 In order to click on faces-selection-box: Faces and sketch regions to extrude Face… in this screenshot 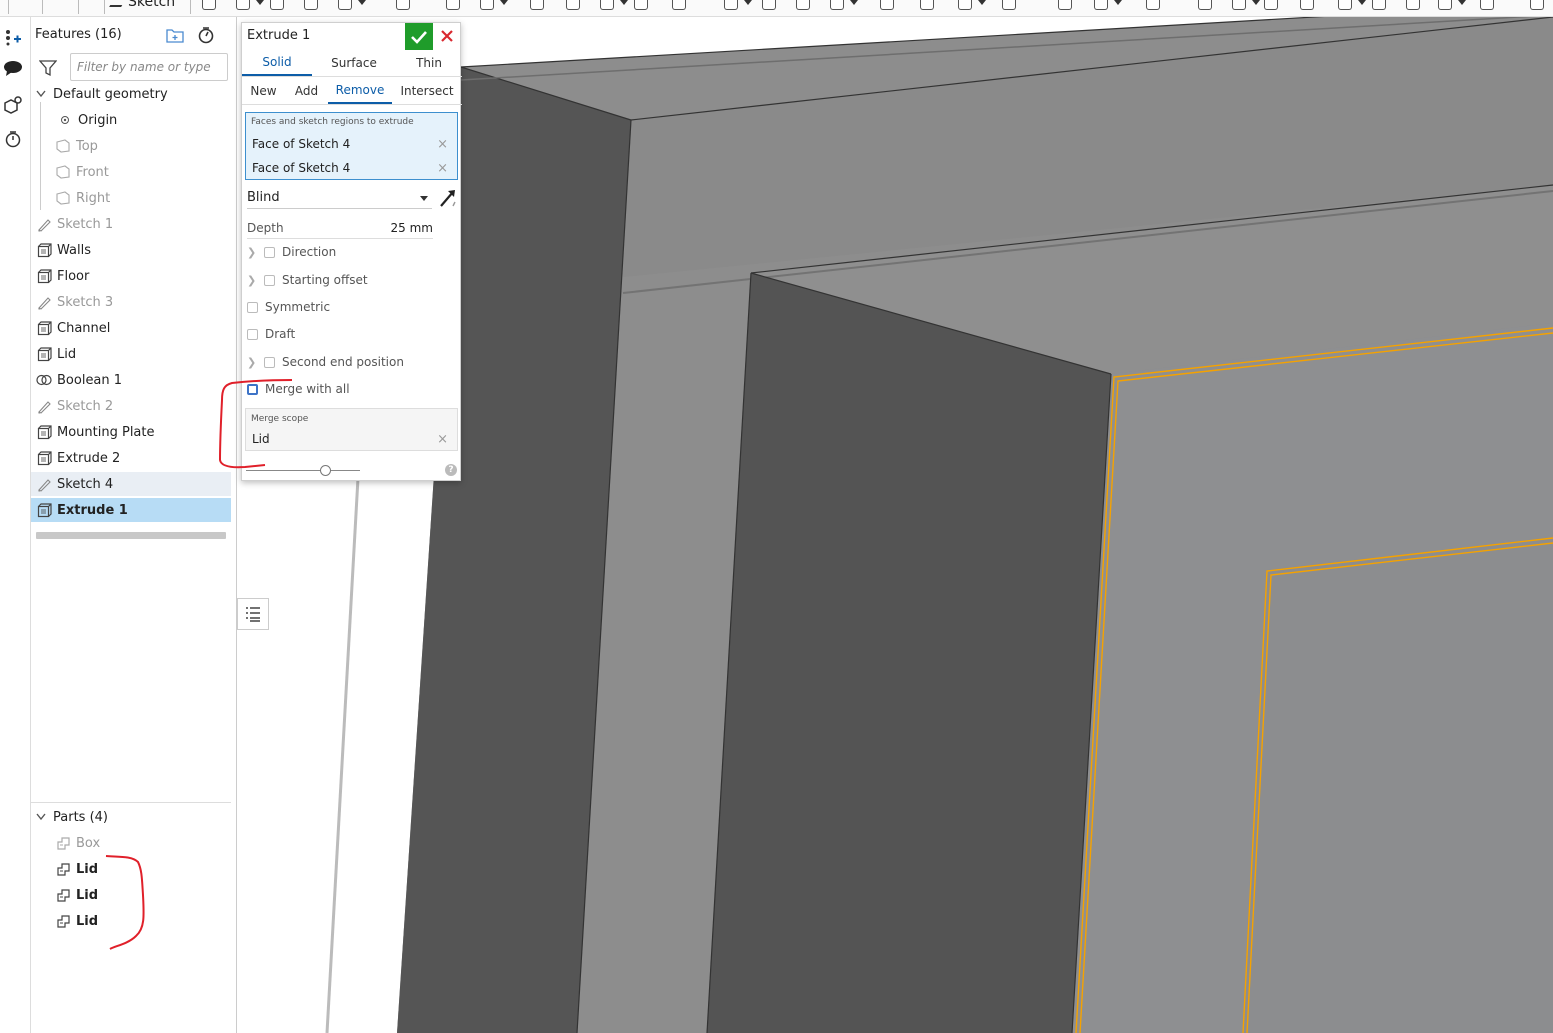, I will do `click(351, 146)`.